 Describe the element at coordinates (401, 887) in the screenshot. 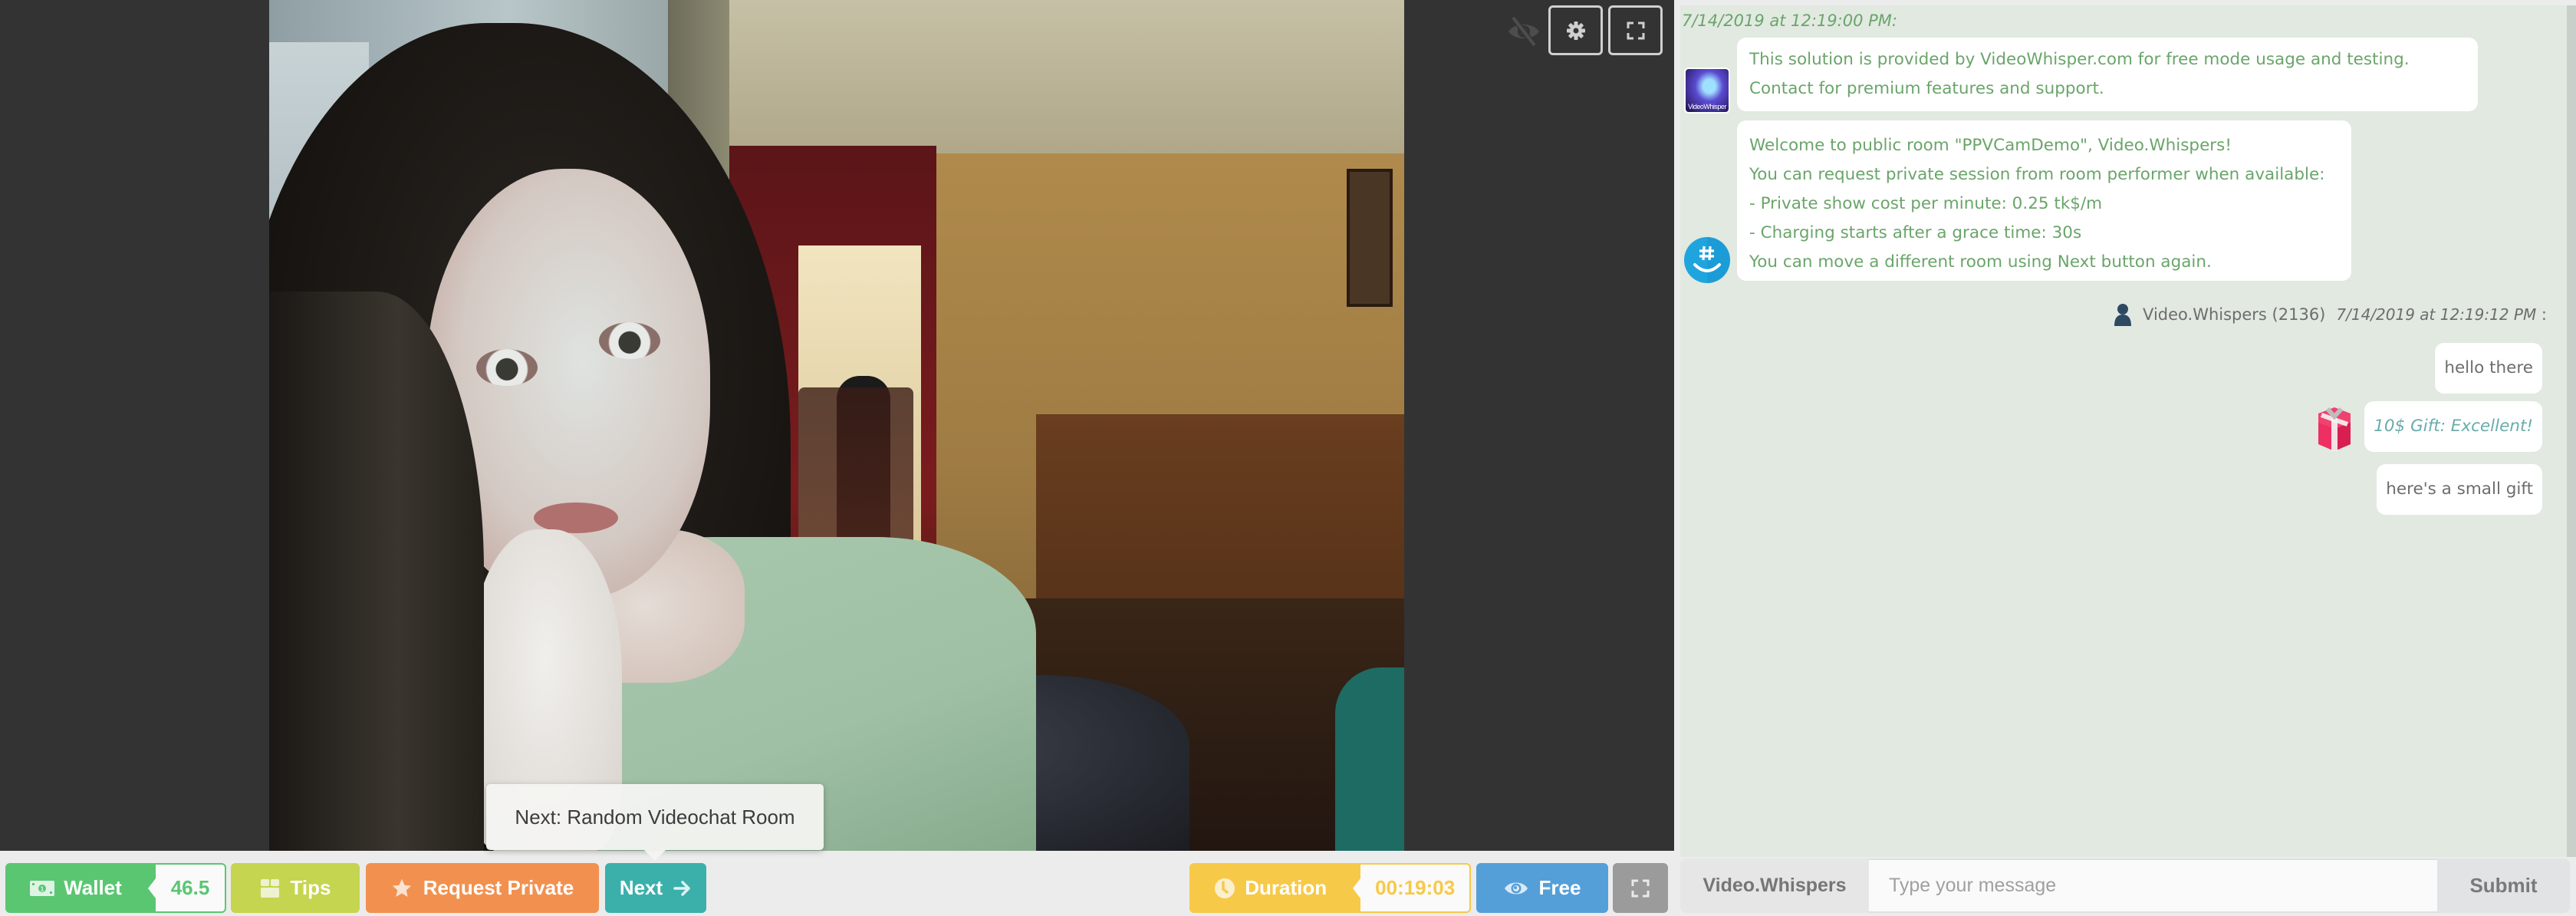

I see `star-icon` at that location.